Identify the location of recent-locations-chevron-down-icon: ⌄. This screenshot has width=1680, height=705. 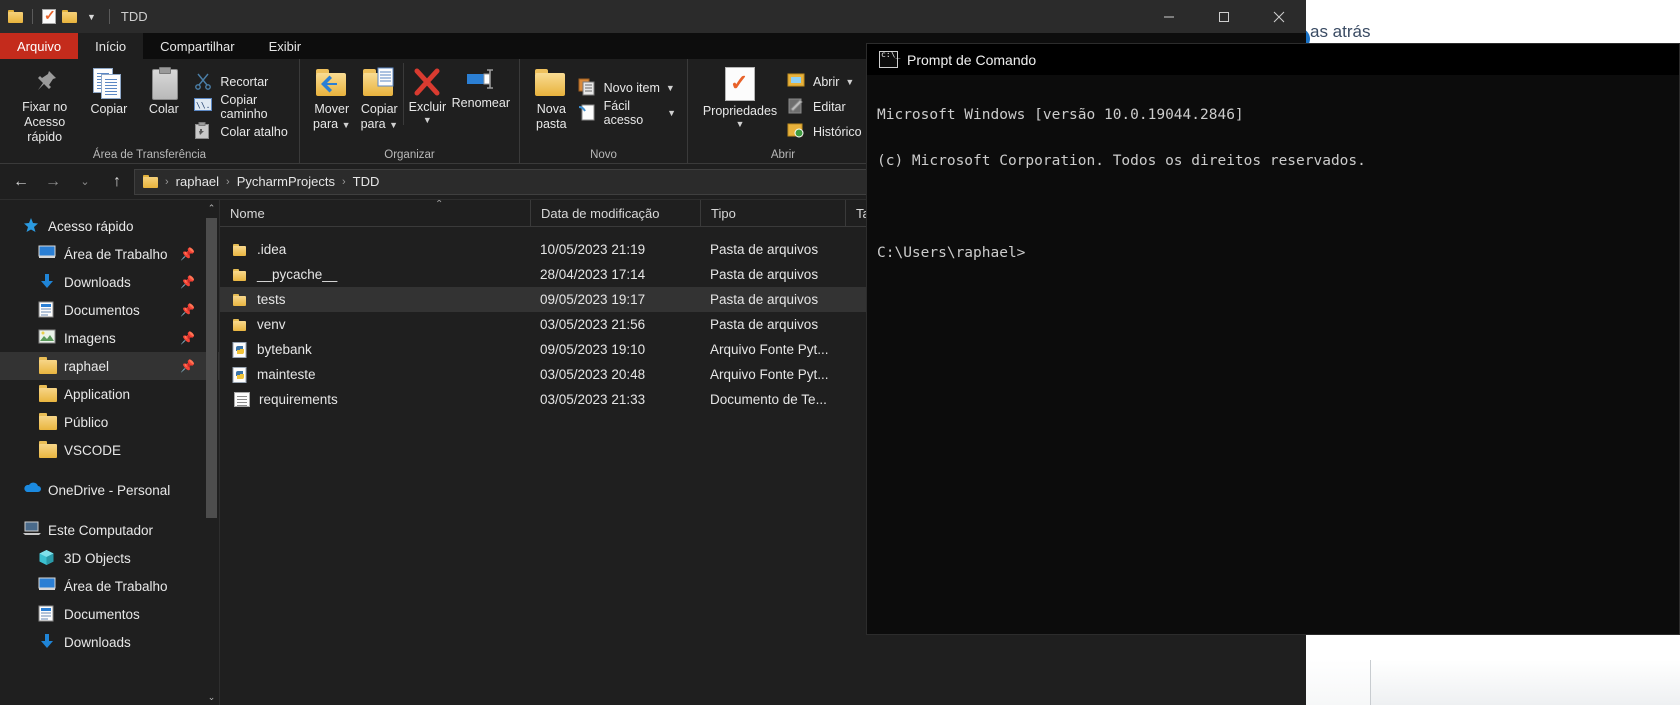
(85, 182).